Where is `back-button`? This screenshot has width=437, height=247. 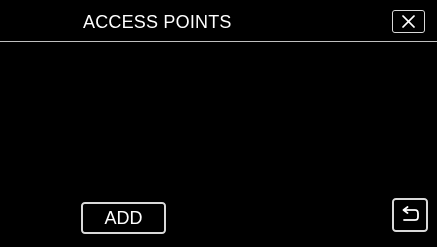 back-button is located at coordinates (410, 215).